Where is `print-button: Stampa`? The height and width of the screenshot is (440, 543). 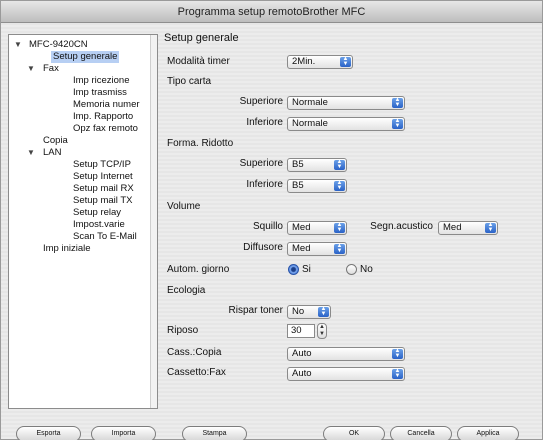
print-button: Stampa is located at coordinates (214, 433).